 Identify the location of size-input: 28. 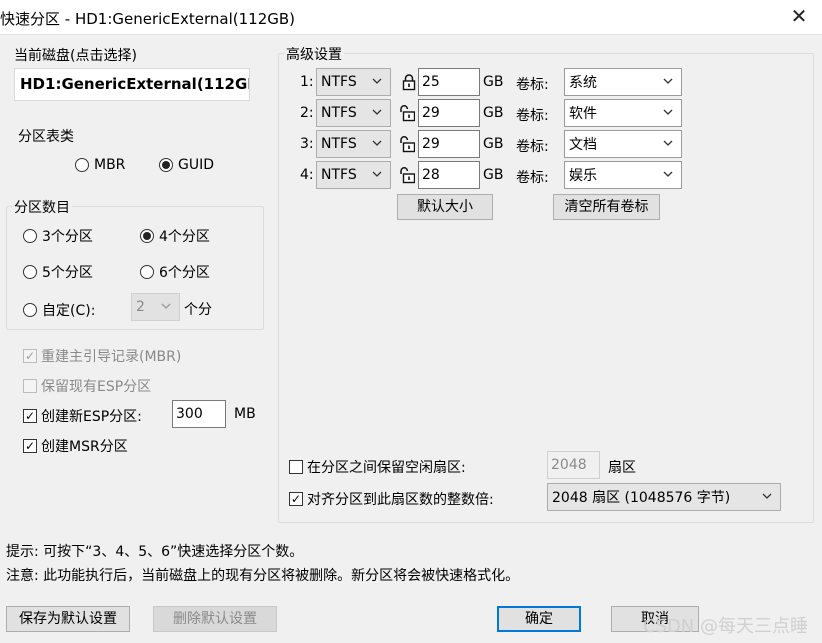
(449, 175).